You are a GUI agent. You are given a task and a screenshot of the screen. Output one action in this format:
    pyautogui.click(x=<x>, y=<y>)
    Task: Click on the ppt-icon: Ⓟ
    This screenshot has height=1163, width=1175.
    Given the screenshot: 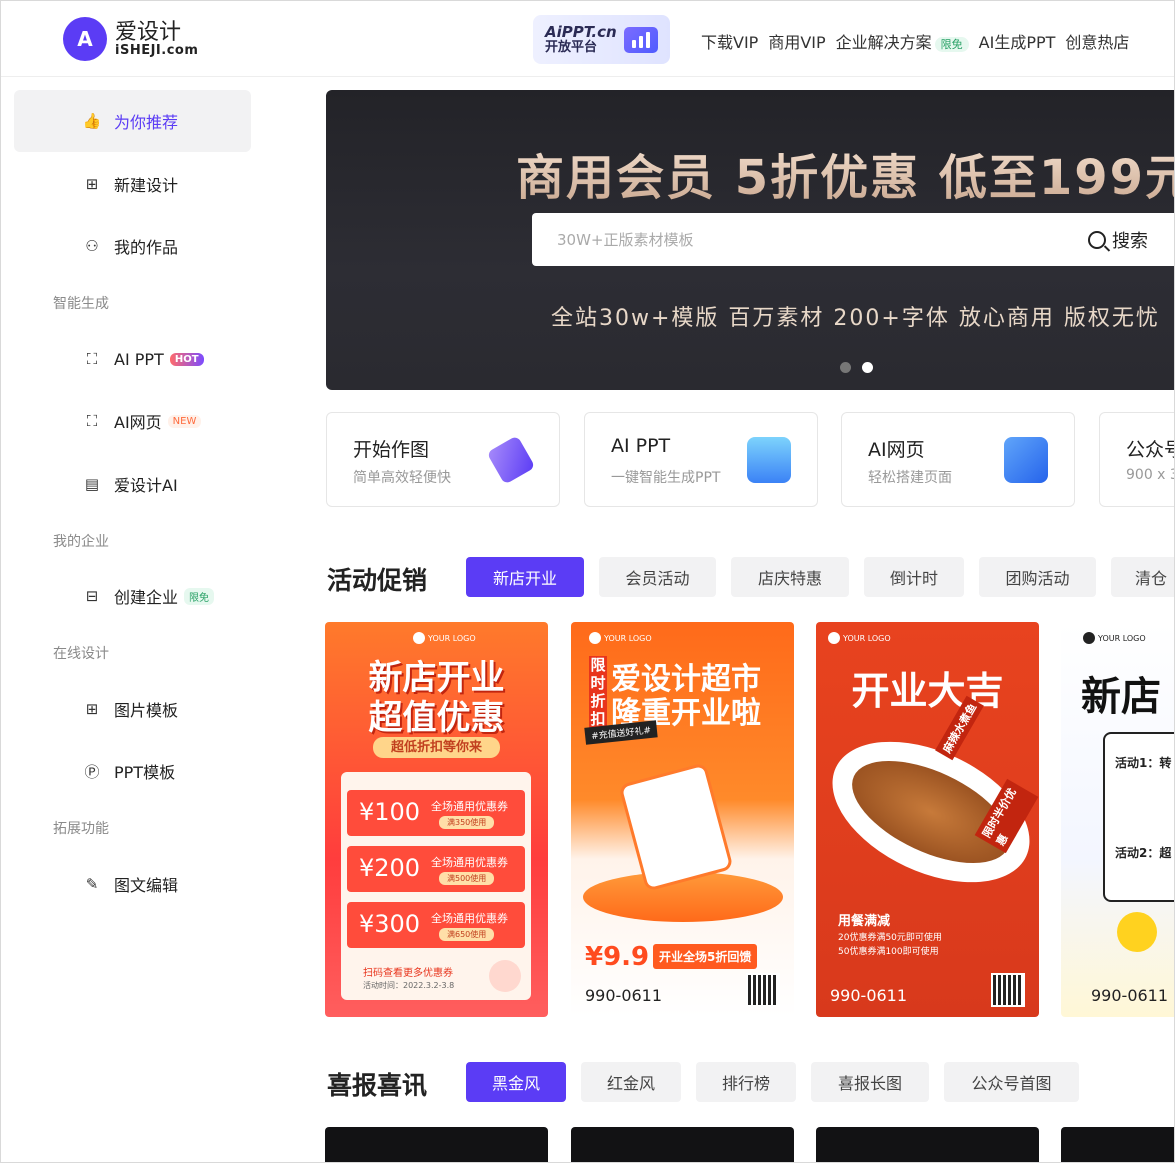 What is the action you would take?
    pyautogui.click(x=92, y=771)
    